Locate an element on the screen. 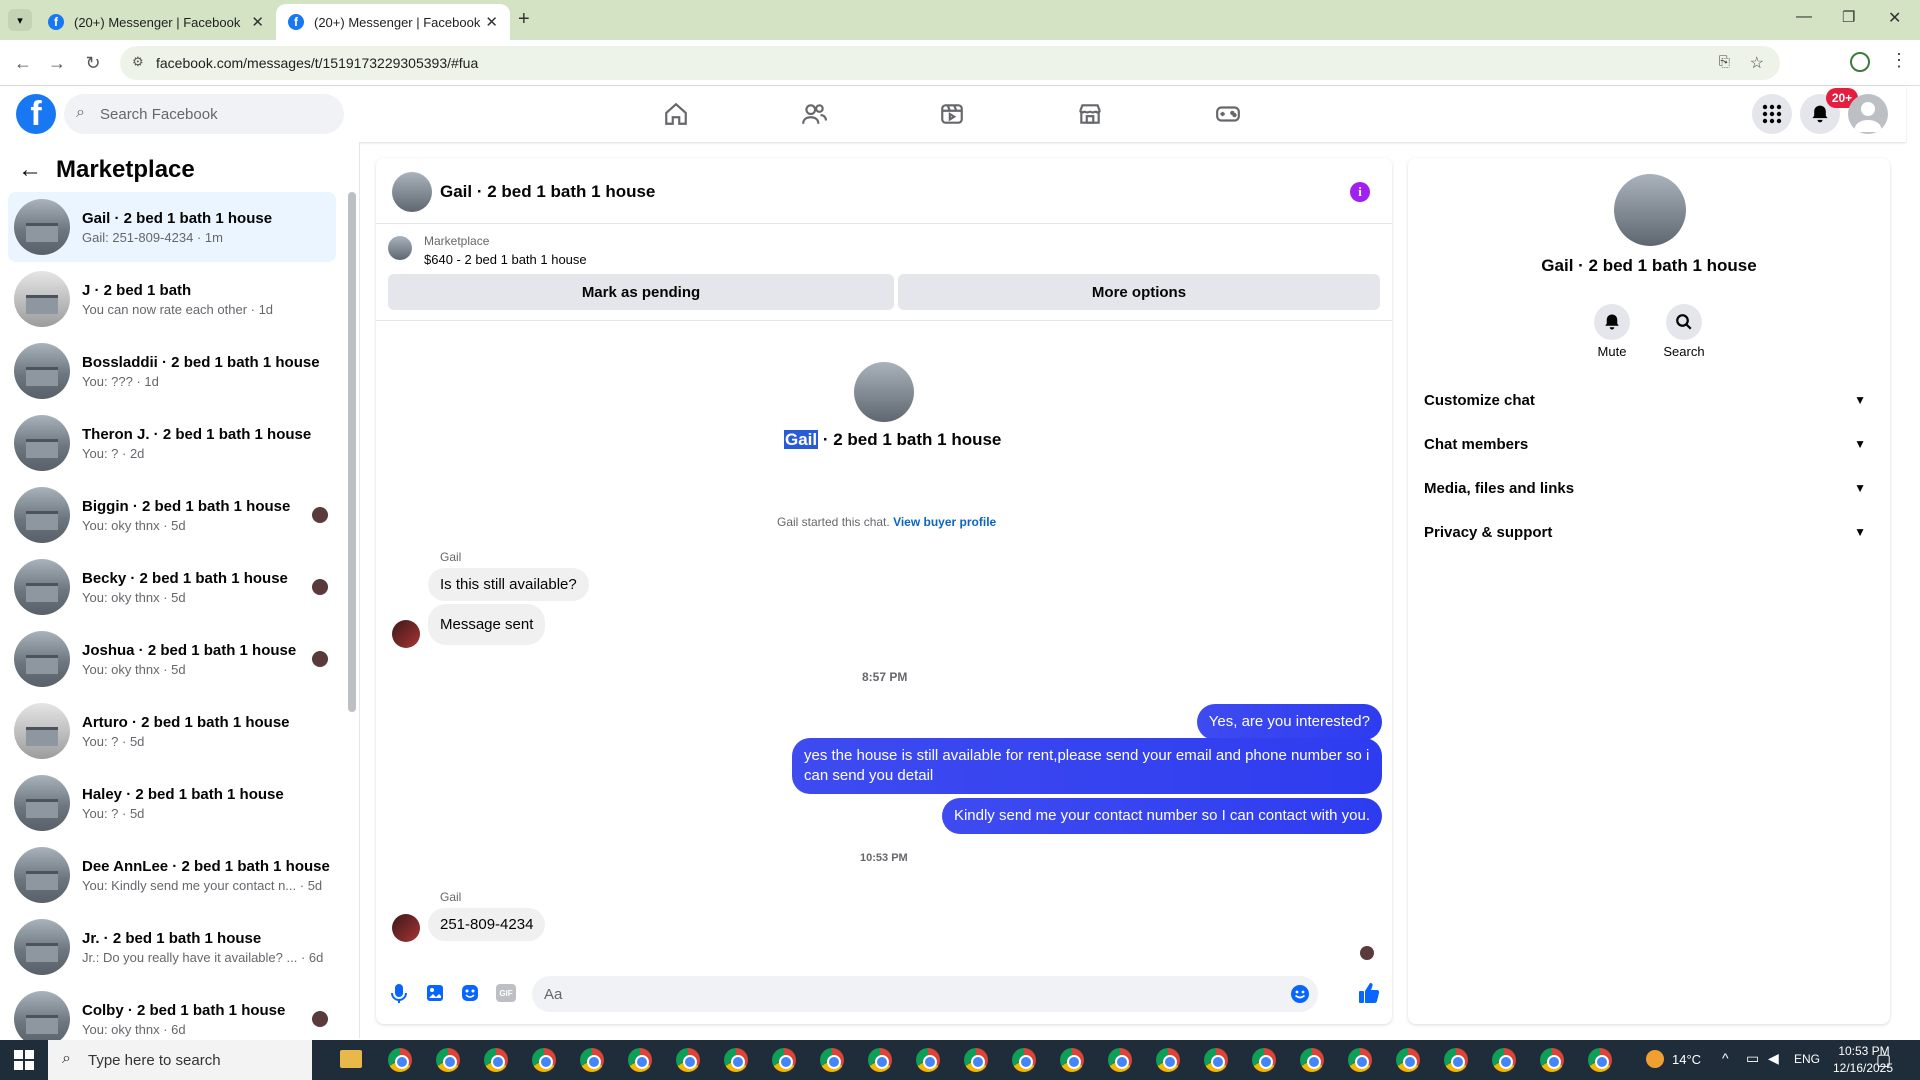 The image size is (1920, 1080). search-in-conversation-button is located at coordinates (1684, 322).